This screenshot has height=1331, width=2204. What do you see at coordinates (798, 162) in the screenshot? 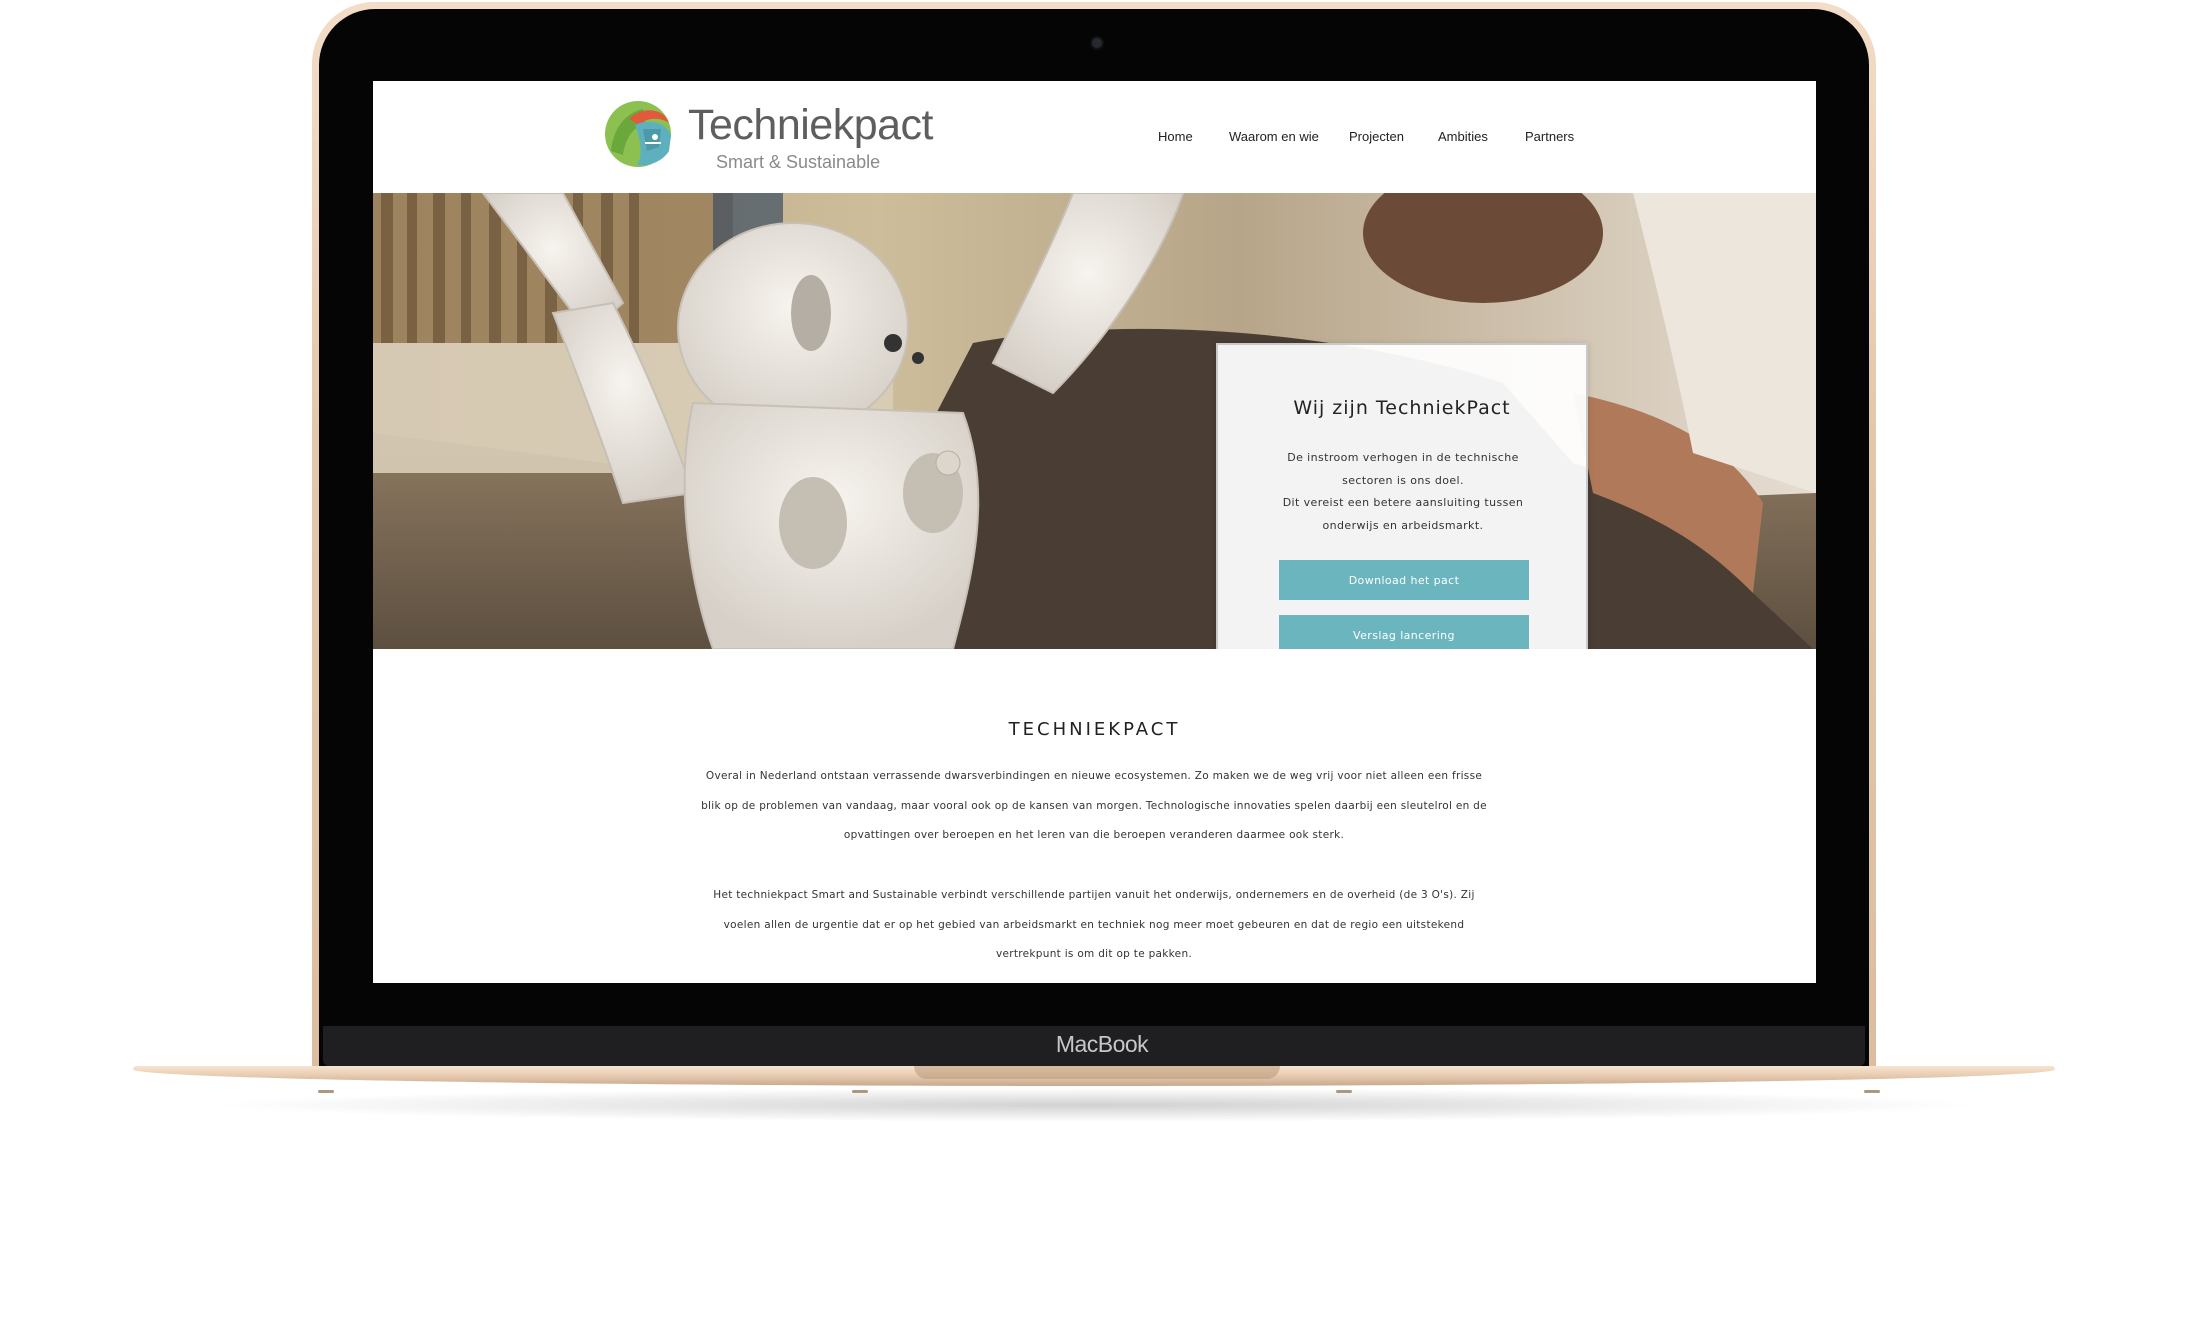
I see `logo-tagline: Smart & Sustainable` at bounding box center [798, 162].